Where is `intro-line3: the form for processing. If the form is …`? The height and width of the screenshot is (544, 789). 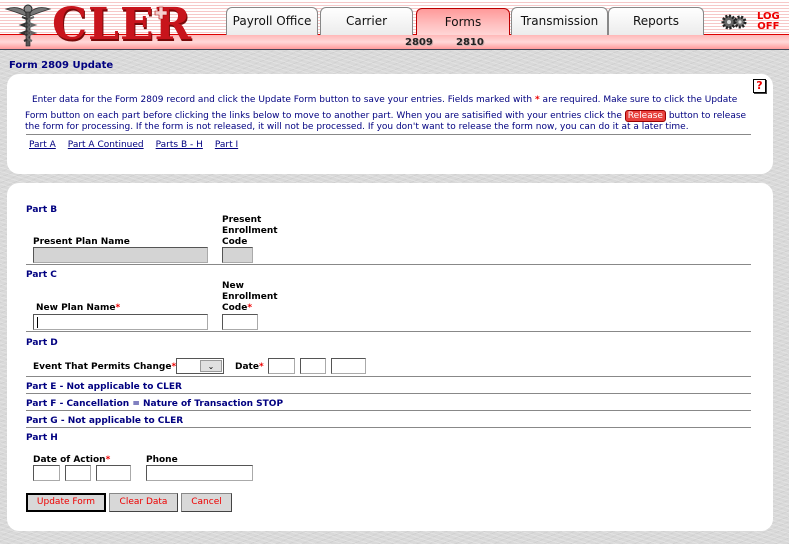
intro-line3: the form for processing. If the form is … is located at coordinates (357, 127).